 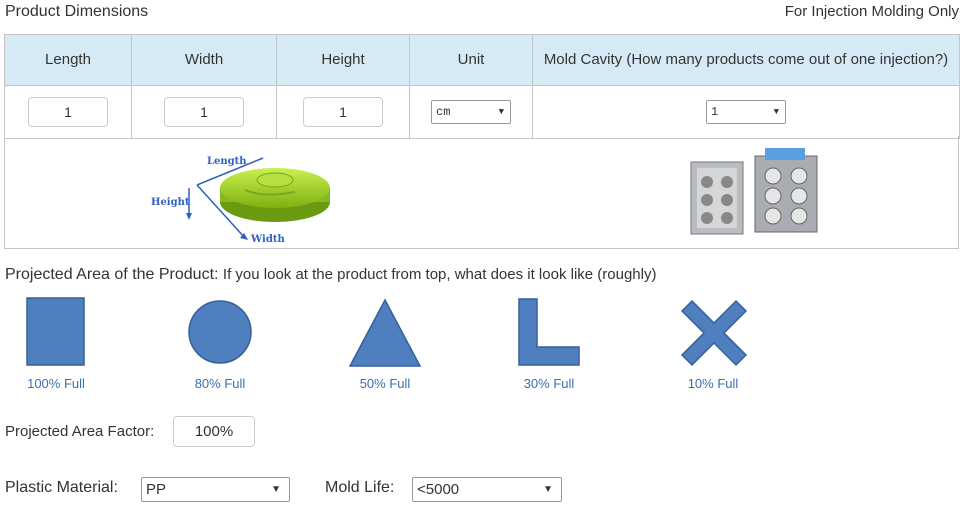 I want to click on projected-area-title: Projected Area of the Product:, so click(x=112, y=274).